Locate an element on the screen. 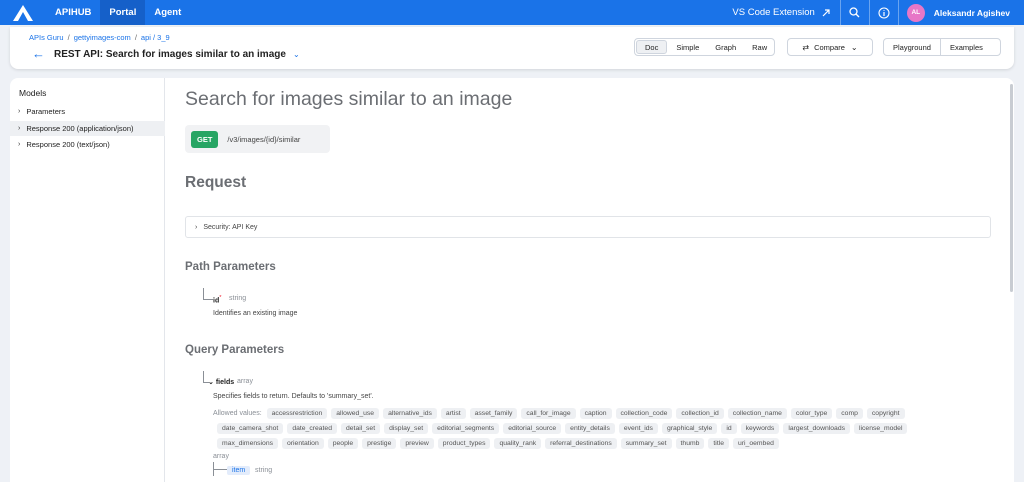 The width and height of the screenshot is (1024, 482). allowed-value-chip: caption is located at coordinates (595, 413).